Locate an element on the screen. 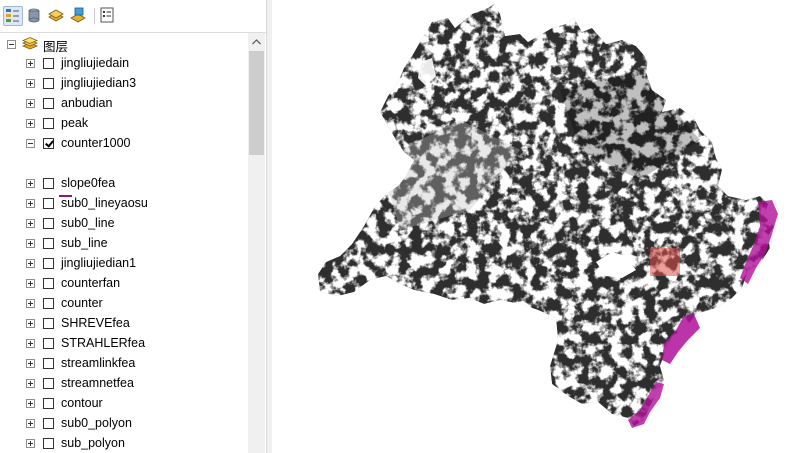  layer-row: sub0_line is located at coordinates (124, 224).